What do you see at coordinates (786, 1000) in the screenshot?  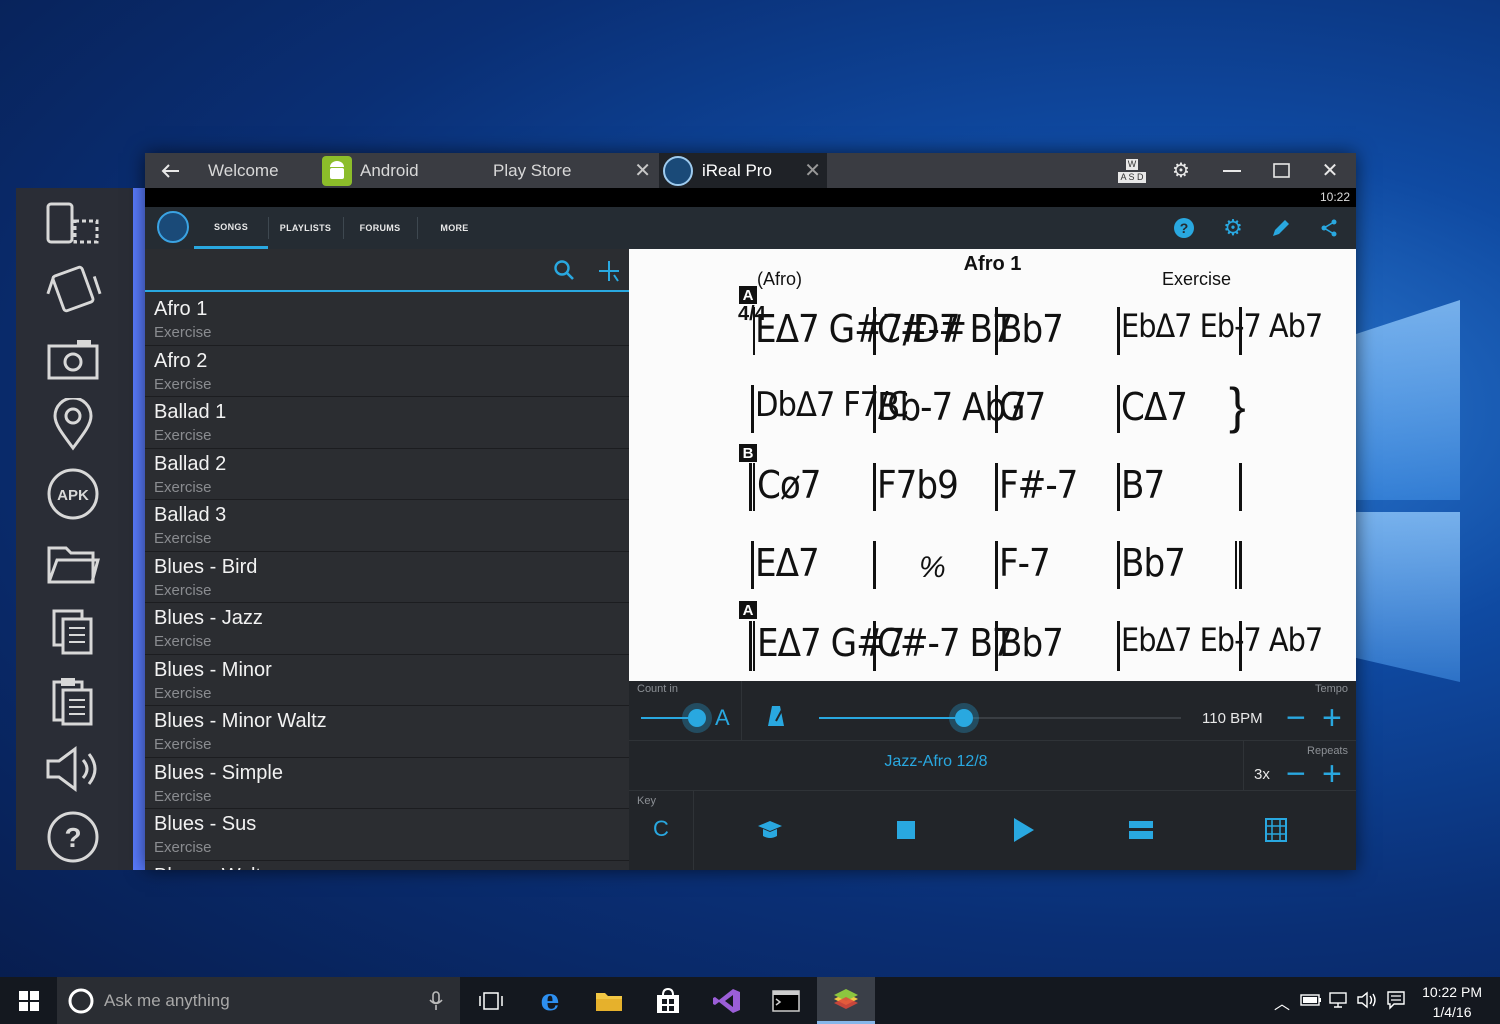 I see `command-prompt-icon` at bounding box center [786, 1000].